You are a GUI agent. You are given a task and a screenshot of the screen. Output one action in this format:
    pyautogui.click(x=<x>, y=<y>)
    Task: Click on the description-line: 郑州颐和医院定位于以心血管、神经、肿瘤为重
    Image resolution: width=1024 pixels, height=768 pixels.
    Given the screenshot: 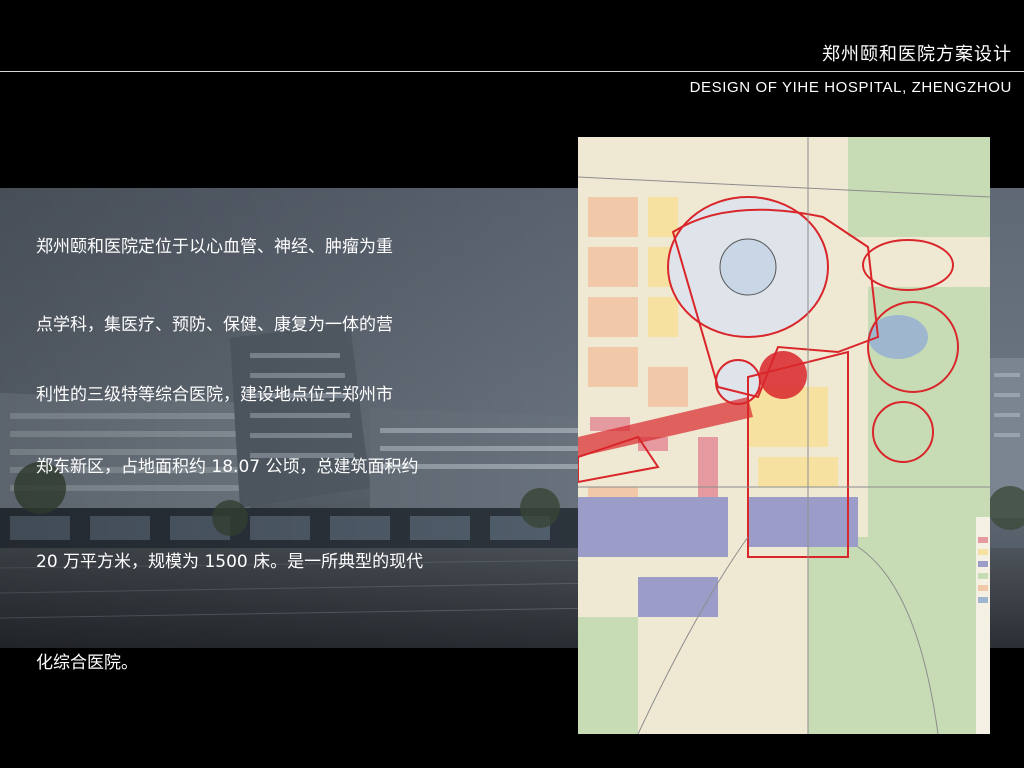 What is the action you would take?
    pyautogui.click(x=214, y=247)
    